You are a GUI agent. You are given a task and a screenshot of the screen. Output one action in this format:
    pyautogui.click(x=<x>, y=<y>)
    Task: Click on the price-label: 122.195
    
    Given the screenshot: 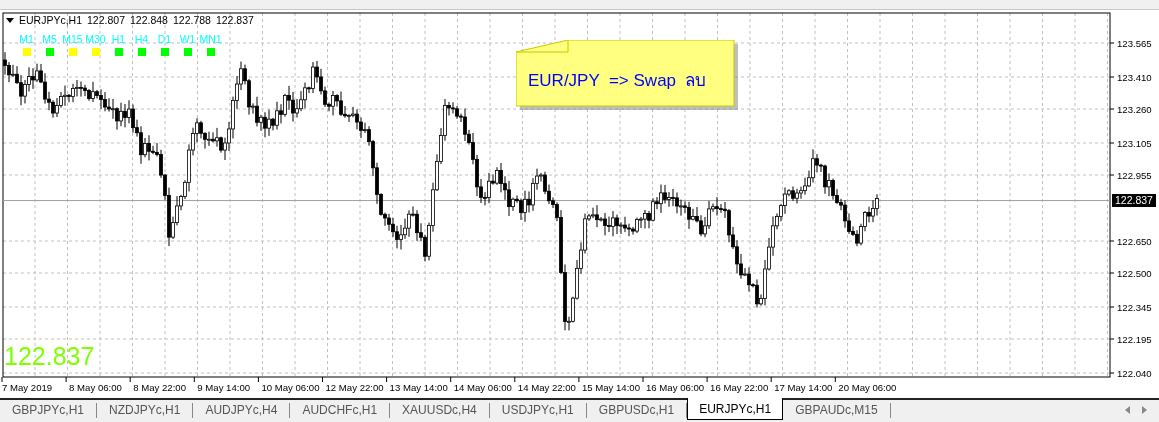 What is the action you would take?
    pyautogui.click(x=1134, y=339)
    